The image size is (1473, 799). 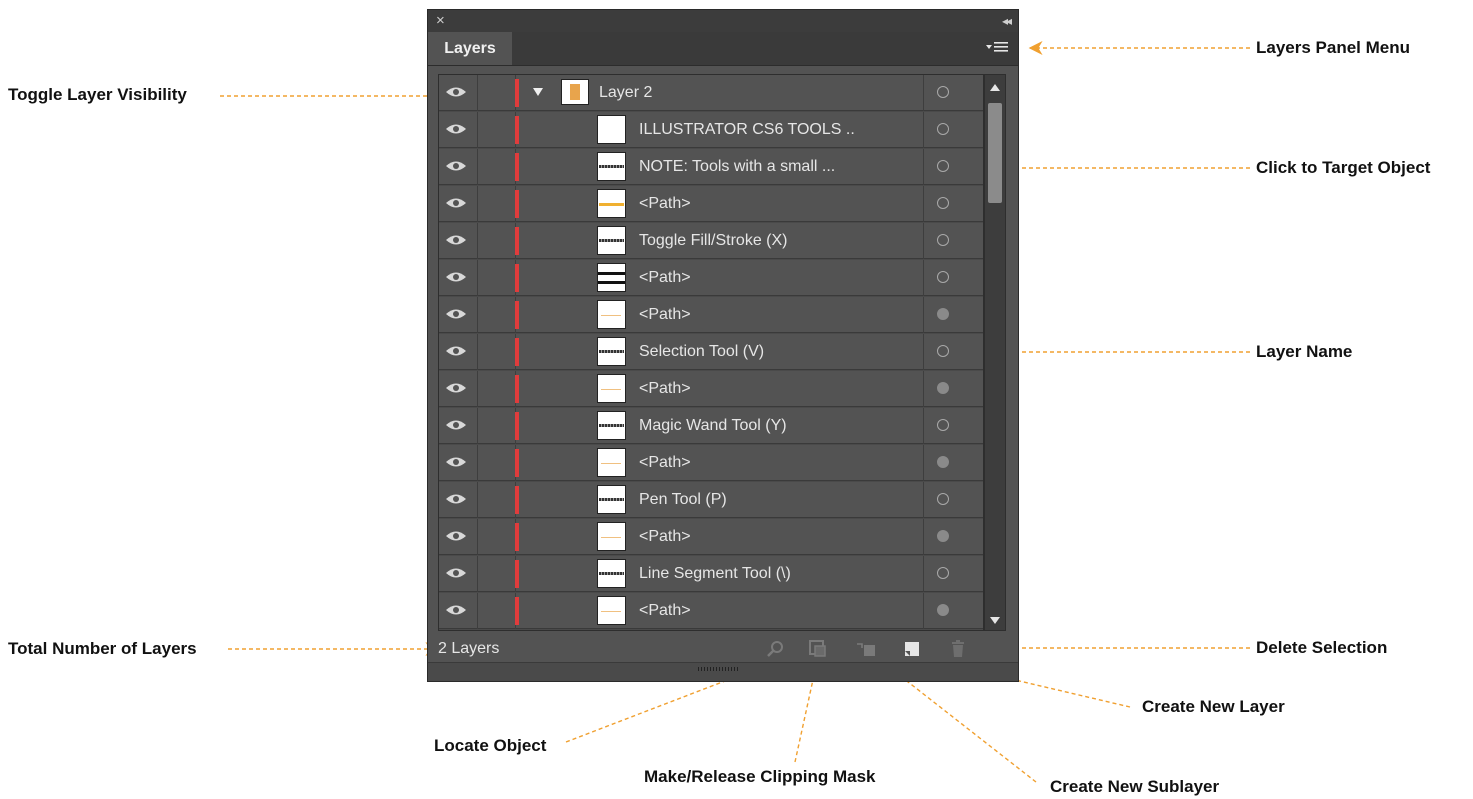 I want to click on layer-name: Layer 2, so click(x=625, y=93).